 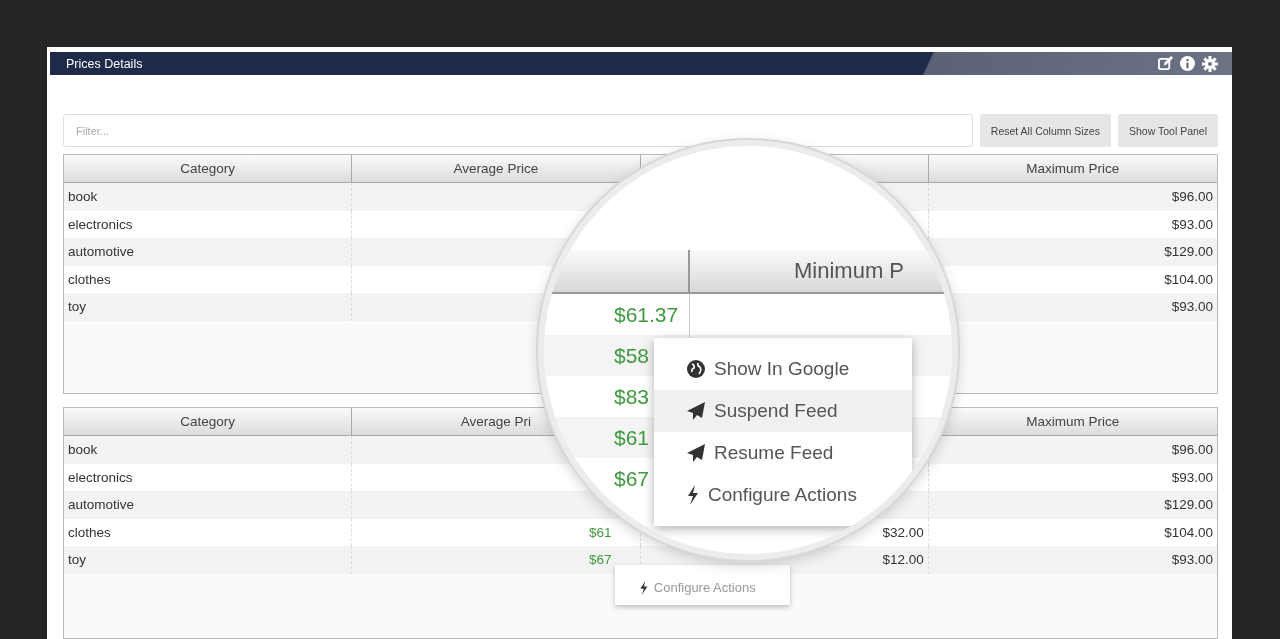 I want to click on column-header: Minimum P, so click(x=849, y=271).